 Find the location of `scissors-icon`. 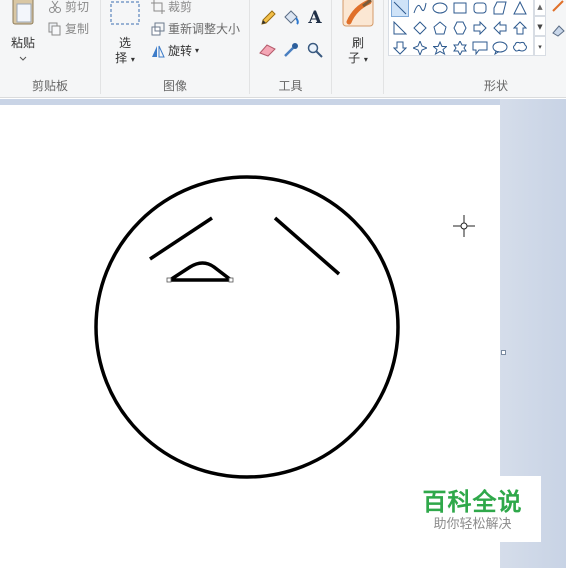

scissors-icon is located at coordinates (55, 6).